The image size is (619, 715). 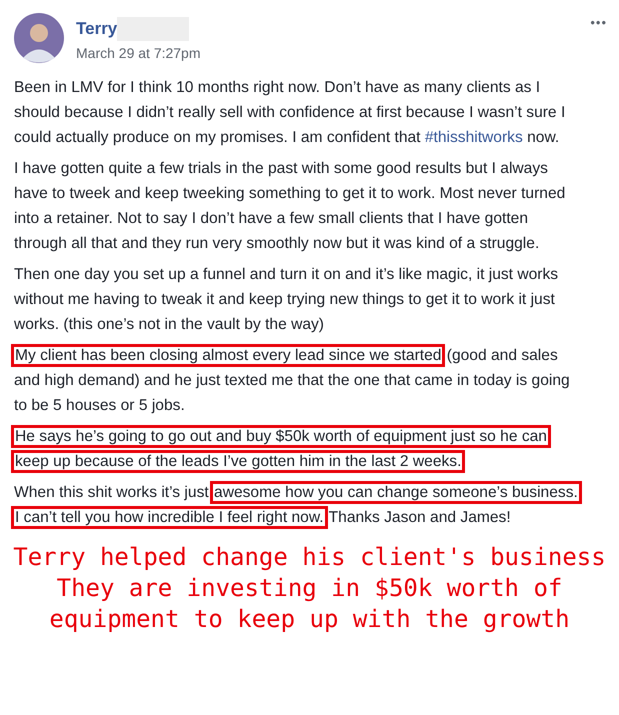 What do you see at coordinates (327, 53) in the screenshot?
I see `post-timestamp: March 29 at 7:27pm` at bounding box center [327, 53].